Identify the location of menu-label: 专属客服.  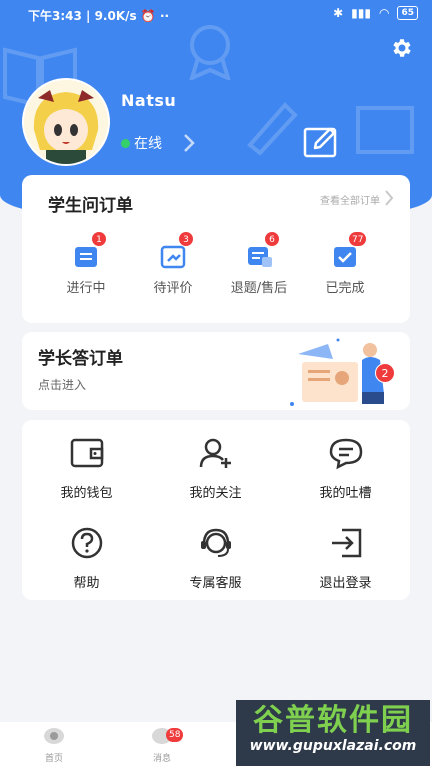
(215, 583).